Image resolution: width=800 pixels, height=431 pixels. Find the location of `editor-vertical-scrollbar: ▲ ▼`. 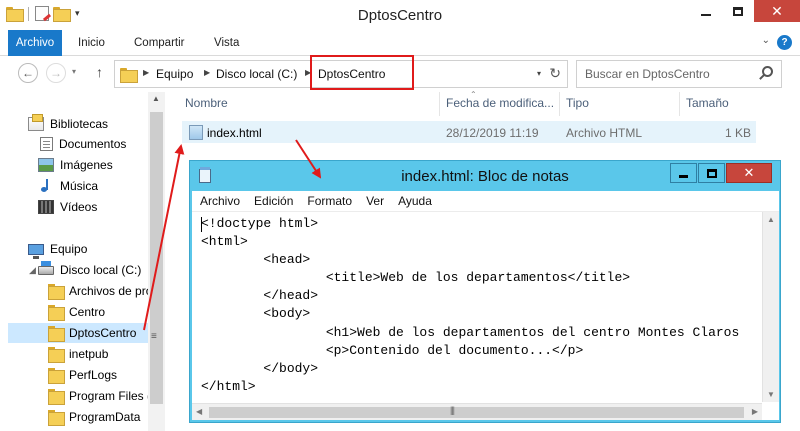

editor-vertical-scrollbar: ▲ ▼ is located at coordinates (770, 307).